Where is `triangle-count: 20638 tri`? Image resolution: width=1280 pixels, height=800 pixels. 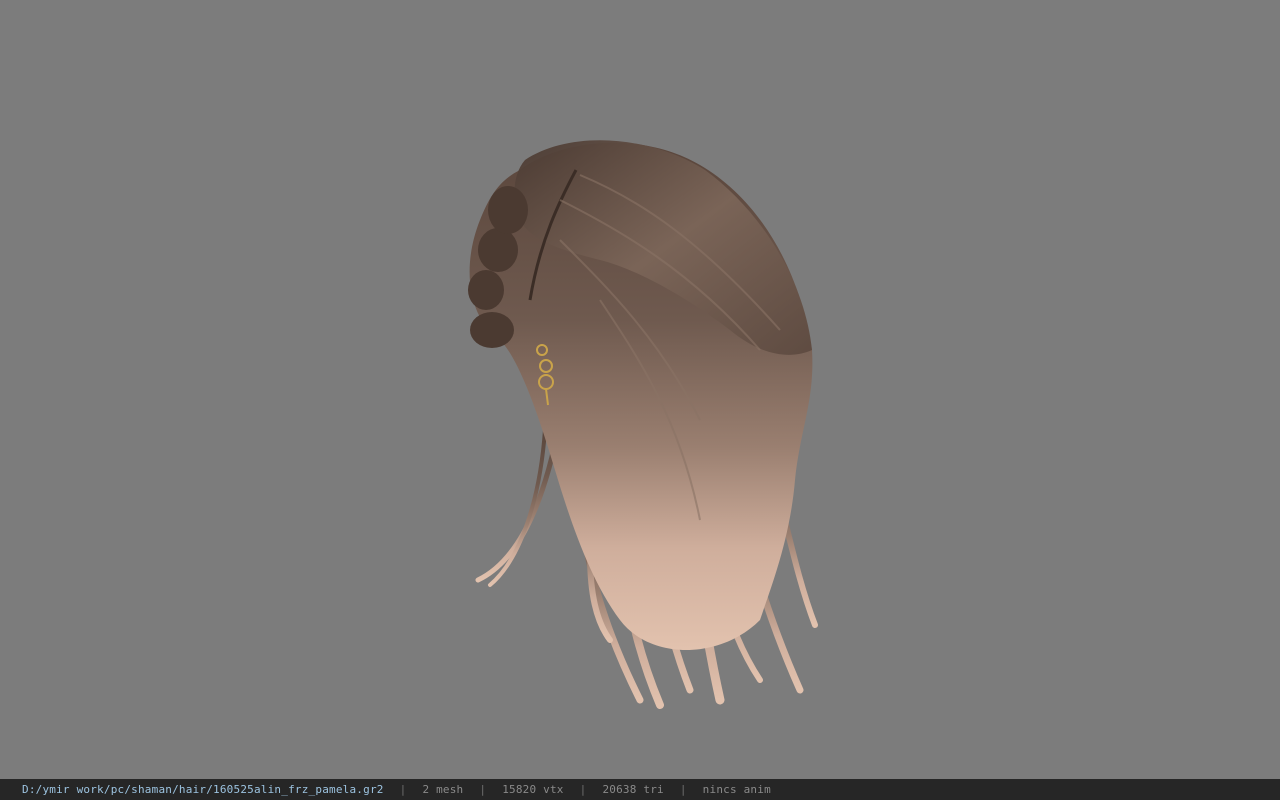 triangle-count: 20638 tri is located at coordinates (633, 789).